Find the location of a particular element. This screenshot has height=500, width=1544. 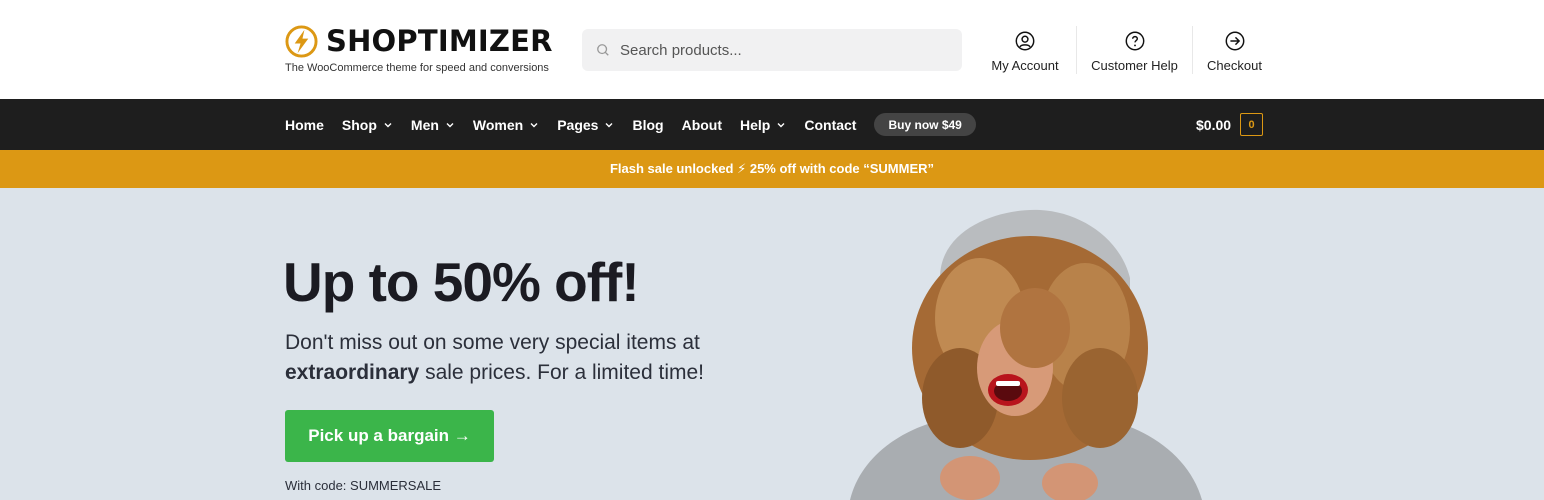

nav-item-blog: Blog is located at coordinates (647, 125).